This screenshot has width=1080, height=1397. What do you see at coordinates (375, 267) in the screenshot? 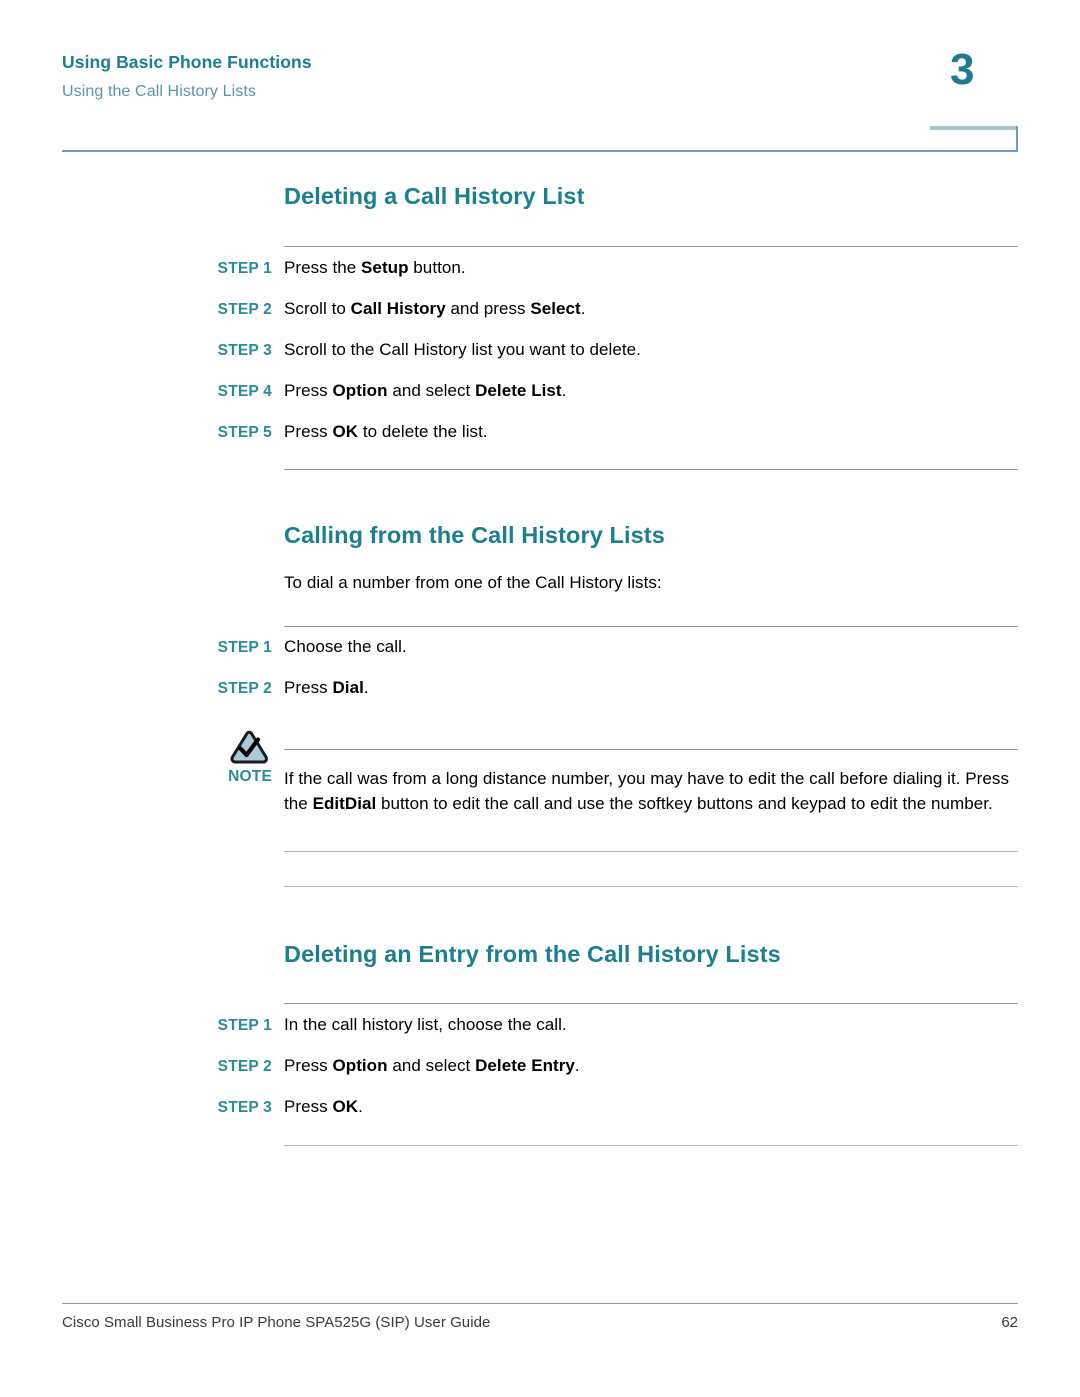
I see `step-text: Press the Setup button.` at bounding box center [375, 267].